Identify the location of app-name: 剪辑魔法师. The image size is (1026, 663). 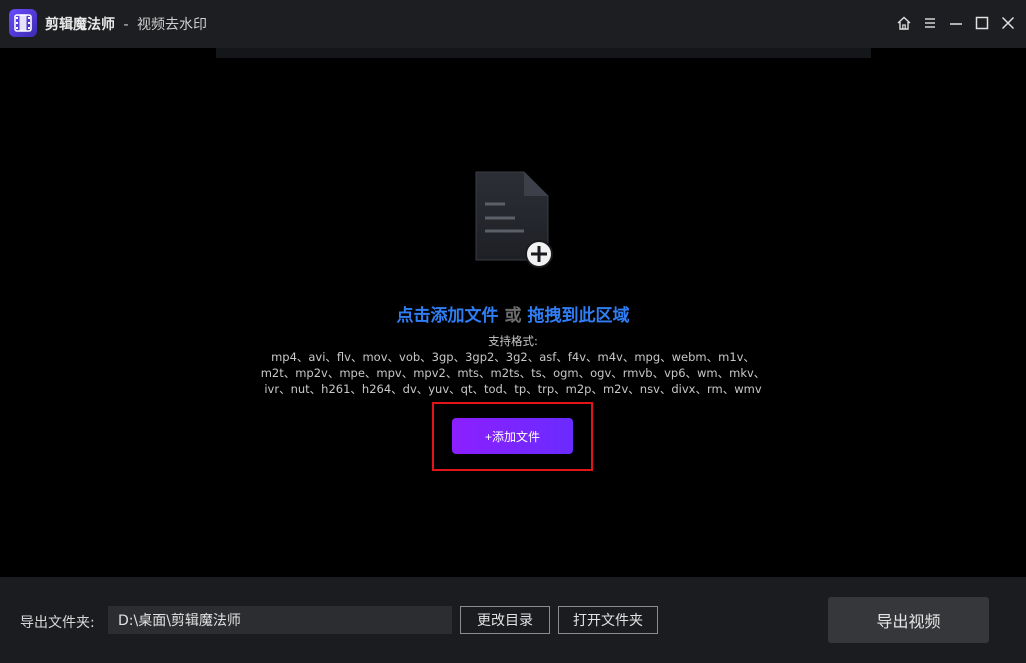
(80, 25).